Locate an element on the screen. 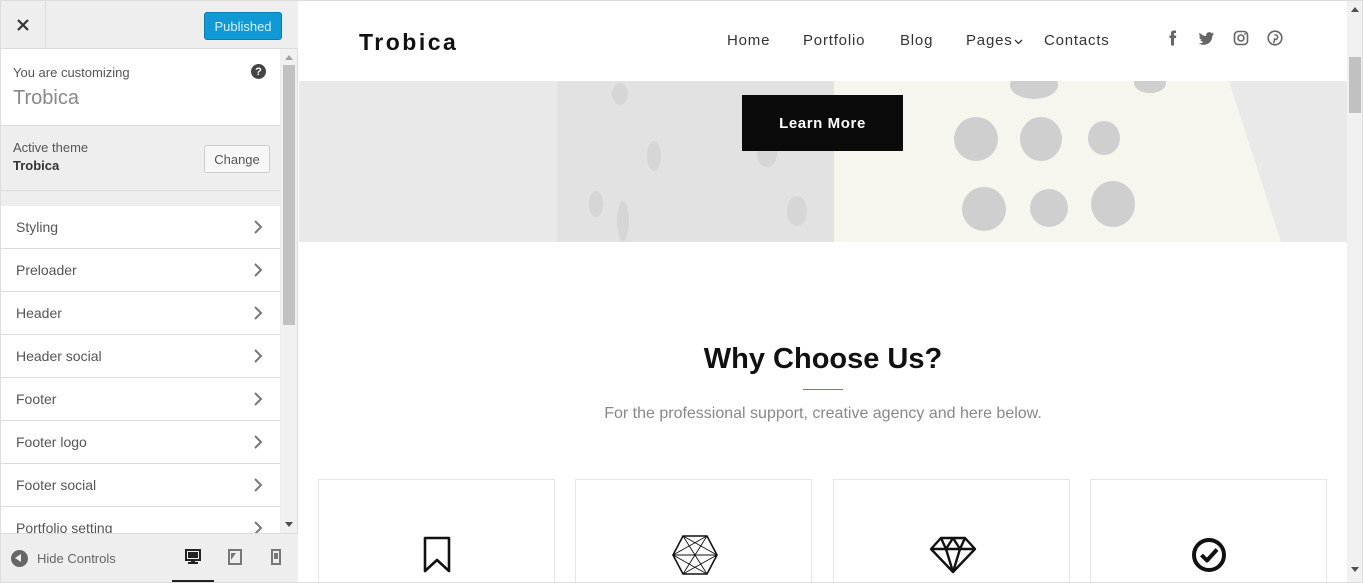 The height and width of the screenshot is (583, 1363). menu-item-label: Styling is located at coordinates (37, 227).